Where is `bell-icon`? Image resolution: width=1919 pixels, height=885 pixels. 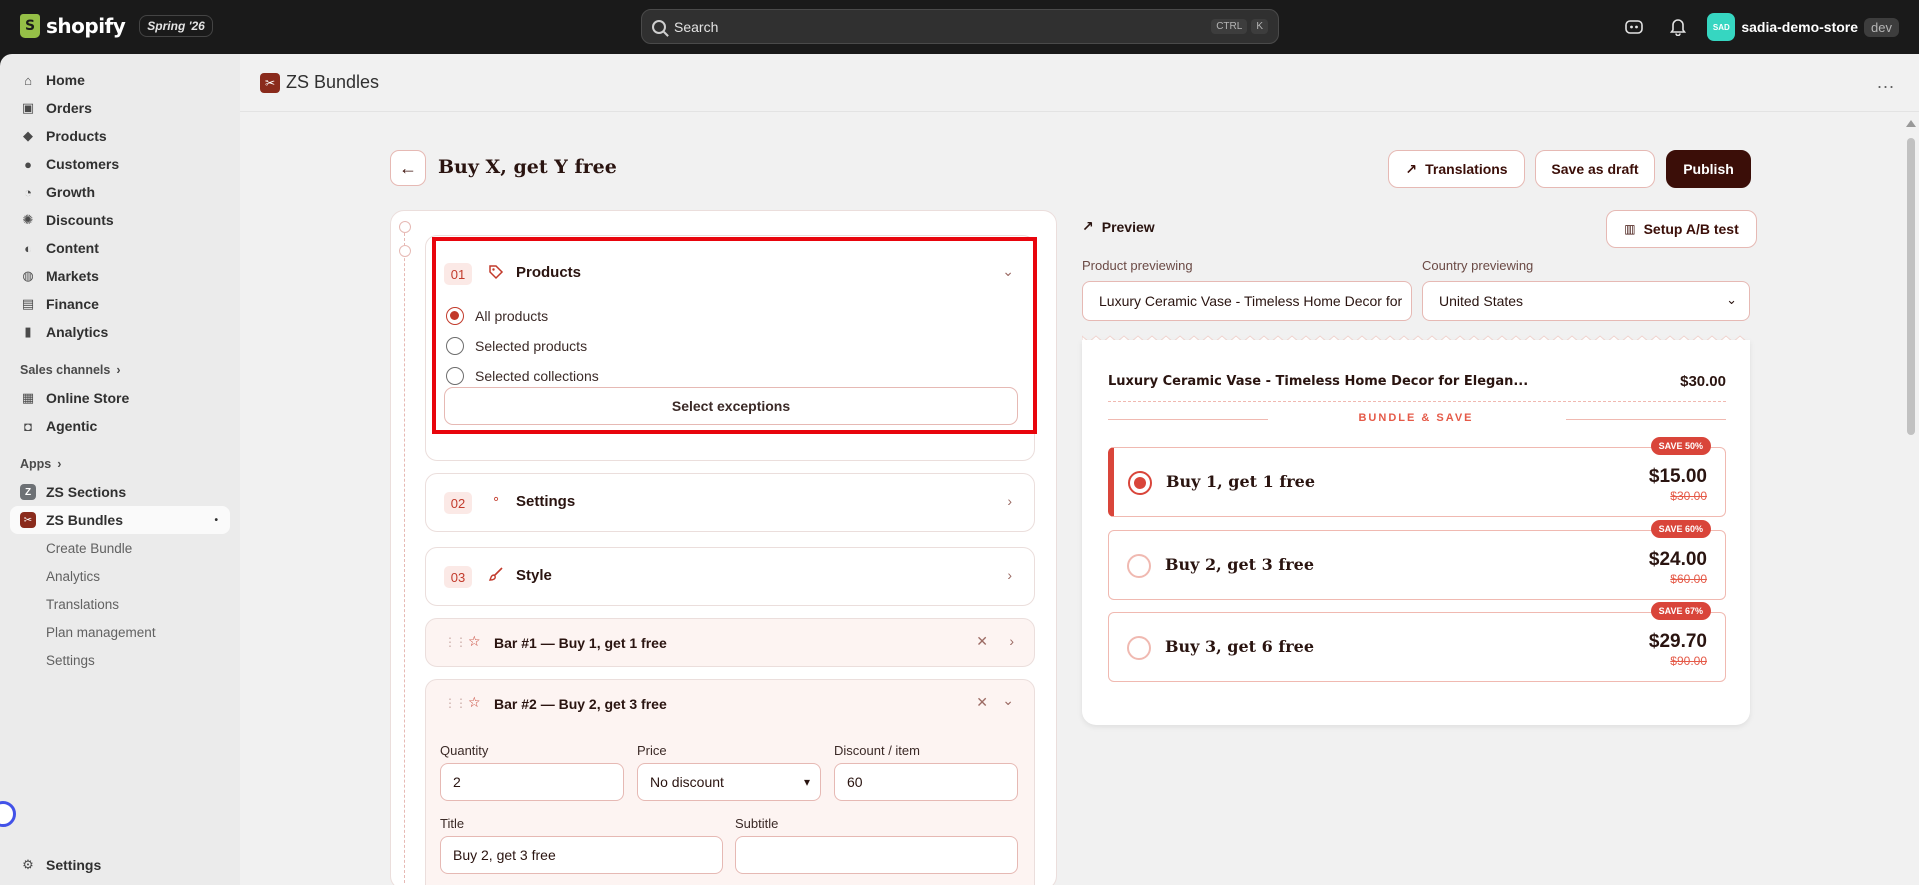
bell-icon is located at coordinates (1678, 27).